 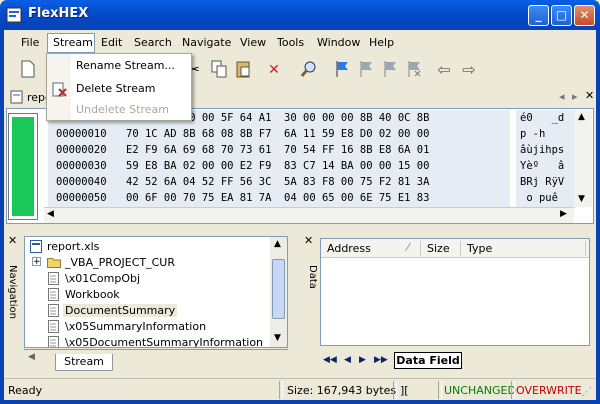 What do you see at coordinates (479, 248) in the screenshot?
I see `column-type: Type` at bounding box center [479, 248].